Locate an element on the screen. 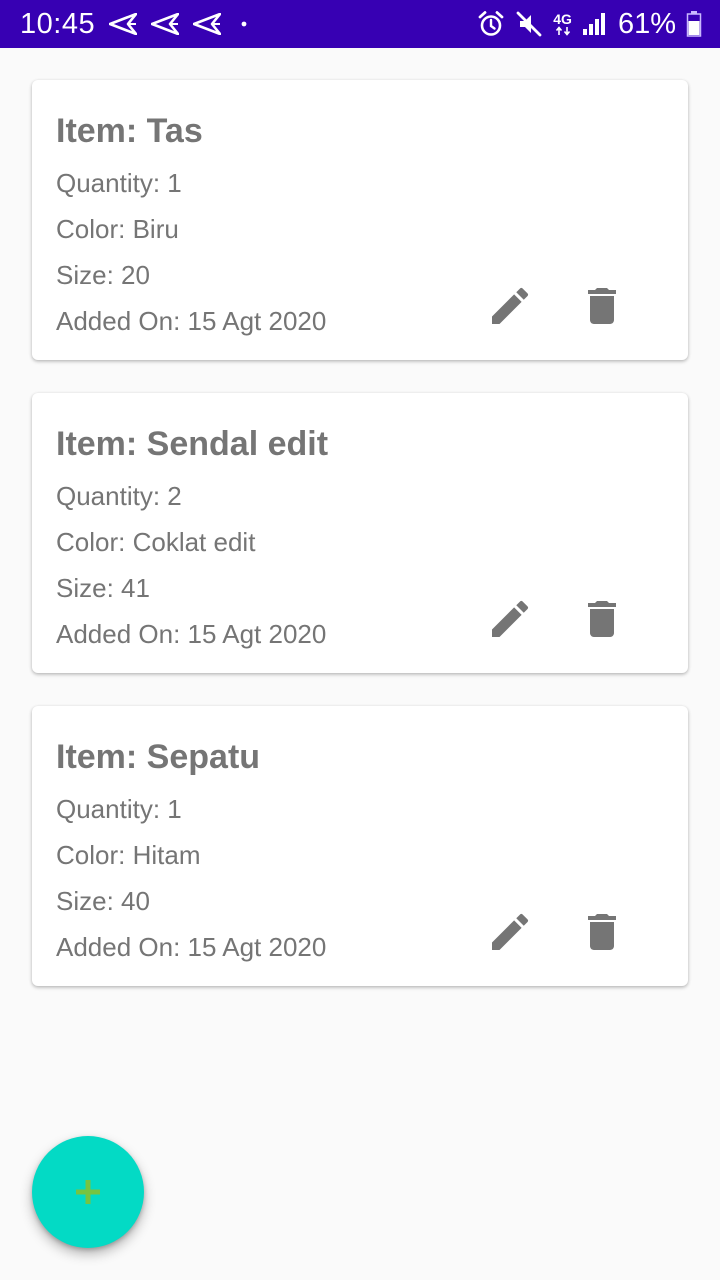 This screenshot has height=1280, width=720. mute-icon is located at coordinates (529, 24).